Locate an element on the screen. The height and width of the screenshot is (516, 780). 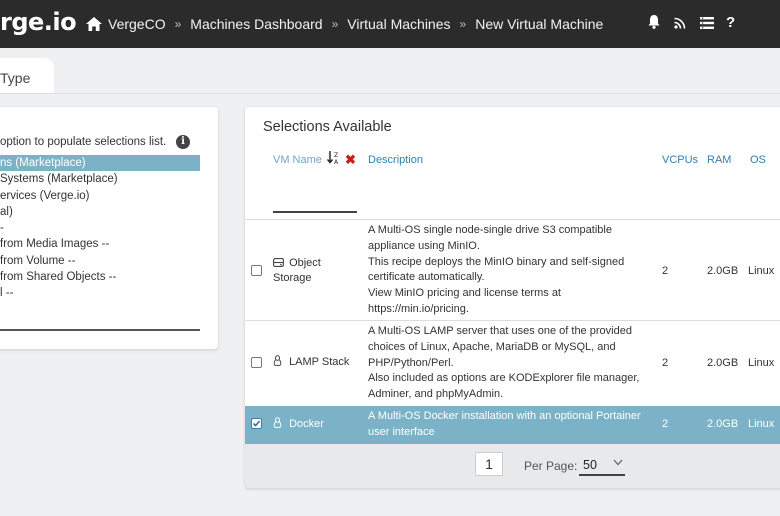
vm-name-text: Object is located at coordinates (305, 263).